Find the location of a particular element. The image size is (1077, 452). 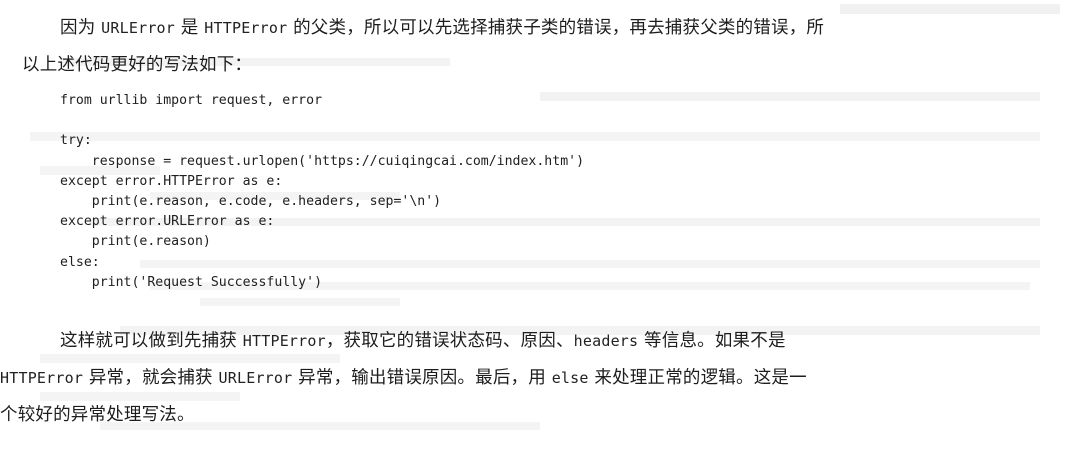

code-line: print('Request Successfully') is located at coordinates (191, 282).